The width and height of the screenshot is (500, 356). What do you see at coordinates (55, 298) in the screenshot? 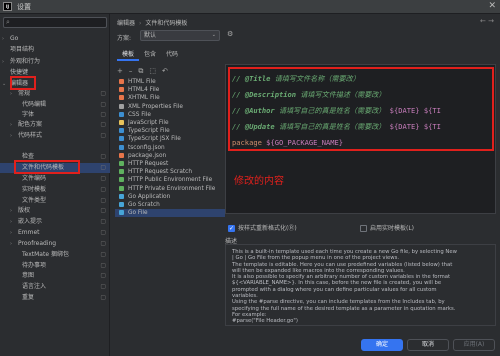
I see `sidebar-item: 重复 ▢` at bounding box center [55, 298].